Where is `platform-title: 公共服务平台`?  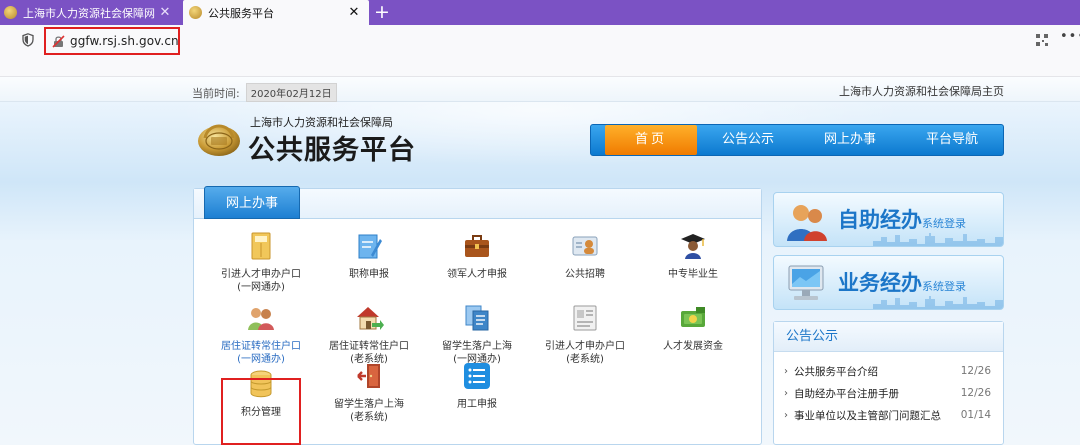
platform-title: 公共服务平台 is located at coordinates (332, 150).